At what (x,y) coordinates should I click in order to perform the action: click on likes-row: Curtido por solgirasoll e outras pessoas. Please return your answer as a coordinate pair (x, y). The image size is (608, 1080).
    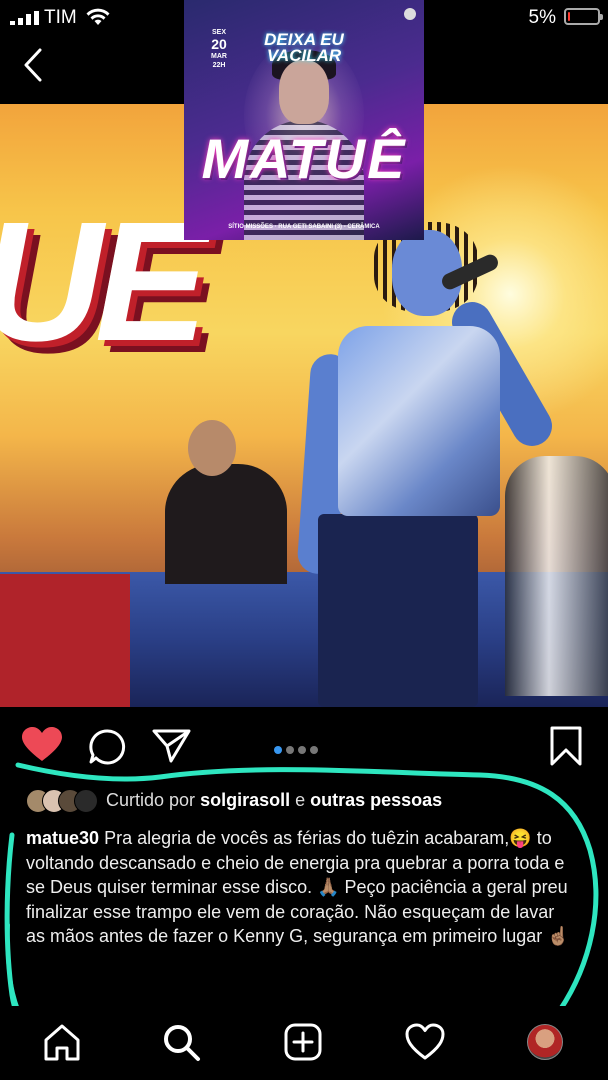
    Looking at the image, I should click on (311, 801).